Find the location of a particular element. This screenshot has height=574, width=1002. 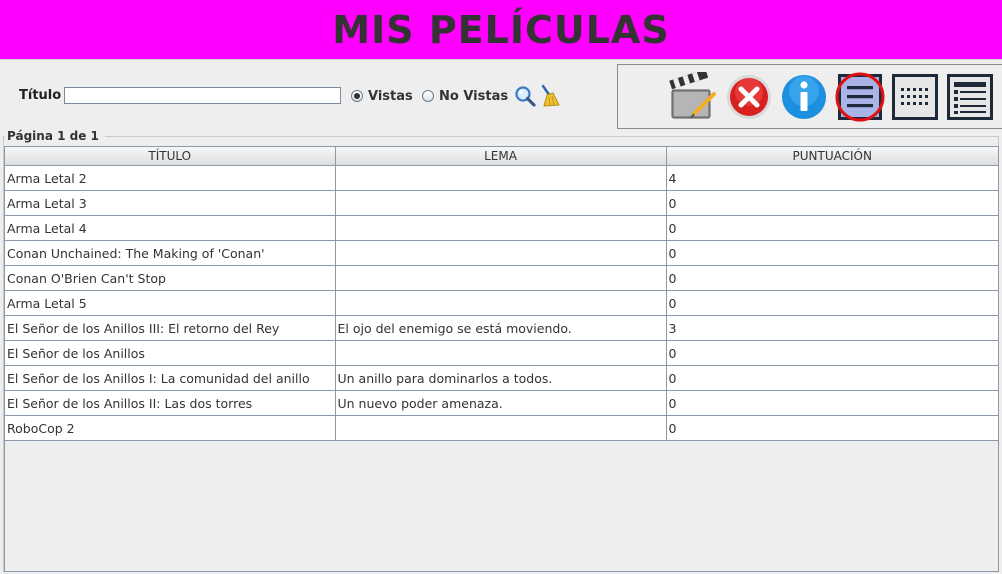

cell-title: RoboCop 2 is located at coordinates (170, 428).